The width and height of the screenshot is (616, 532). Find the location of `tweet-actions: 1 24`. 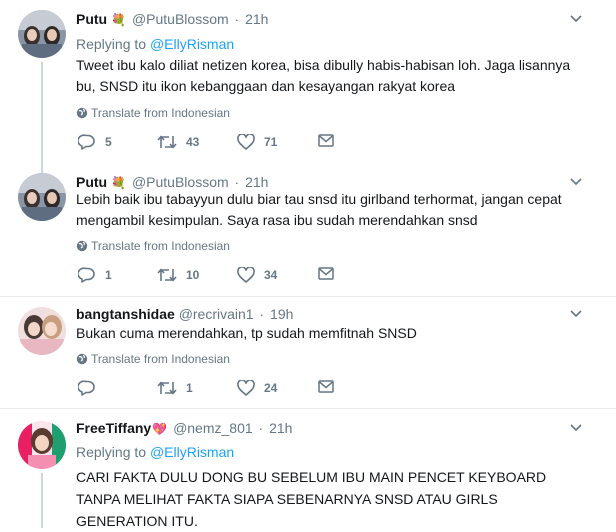

tweet-actions: 1 24 is located at coordinates (226, 389).